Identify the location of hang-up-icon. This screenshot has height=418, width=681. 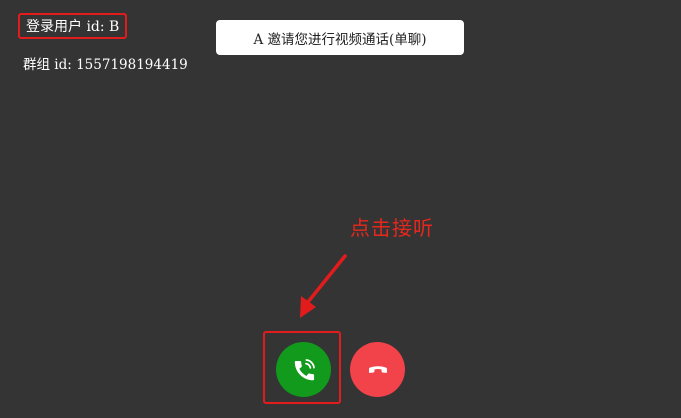
(377, 369).